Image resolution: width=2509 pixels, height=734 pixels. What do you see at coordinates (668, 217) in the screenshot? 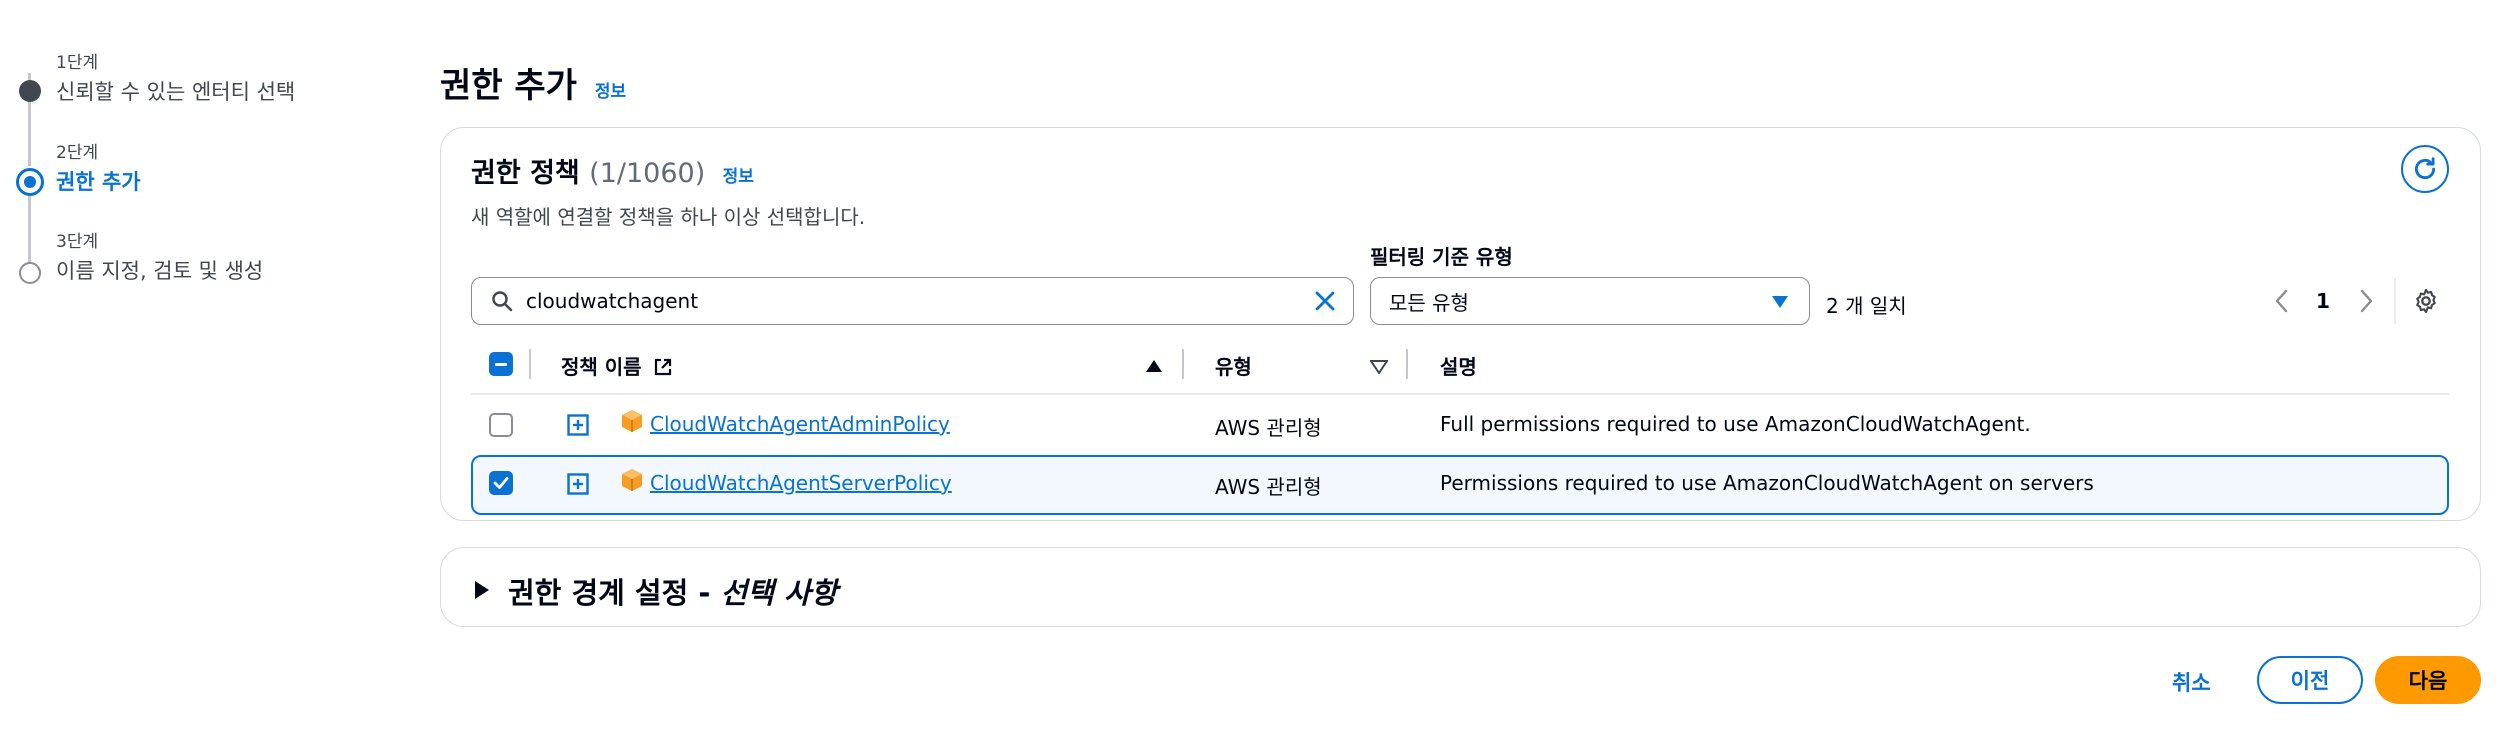
I see `policies-description: 새 역할에 연결할 정책을 하나 이상 선택합니다.` at bounding box center [668, 217].